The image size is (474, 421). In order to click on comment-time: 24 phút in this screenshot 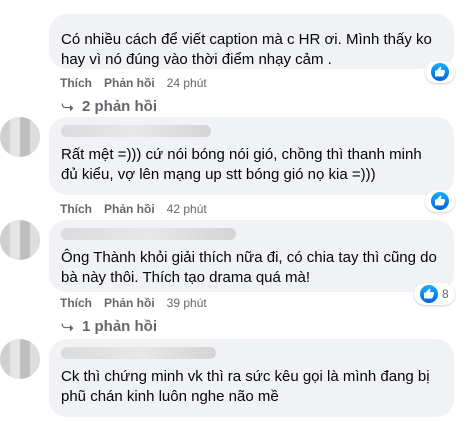, I will do `click(187, 83)`.